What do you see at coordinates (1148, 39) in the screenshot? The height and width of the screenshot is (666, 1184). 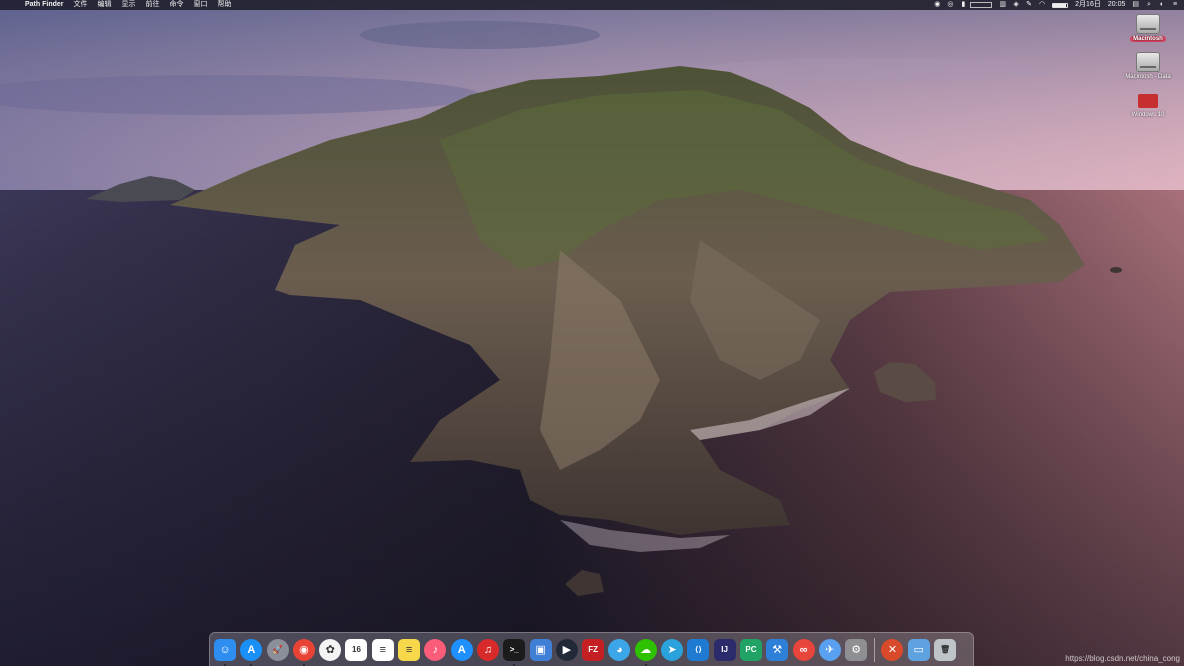 I see `desktop-item-label: Macintosh` at bounding box center [1148, 39].